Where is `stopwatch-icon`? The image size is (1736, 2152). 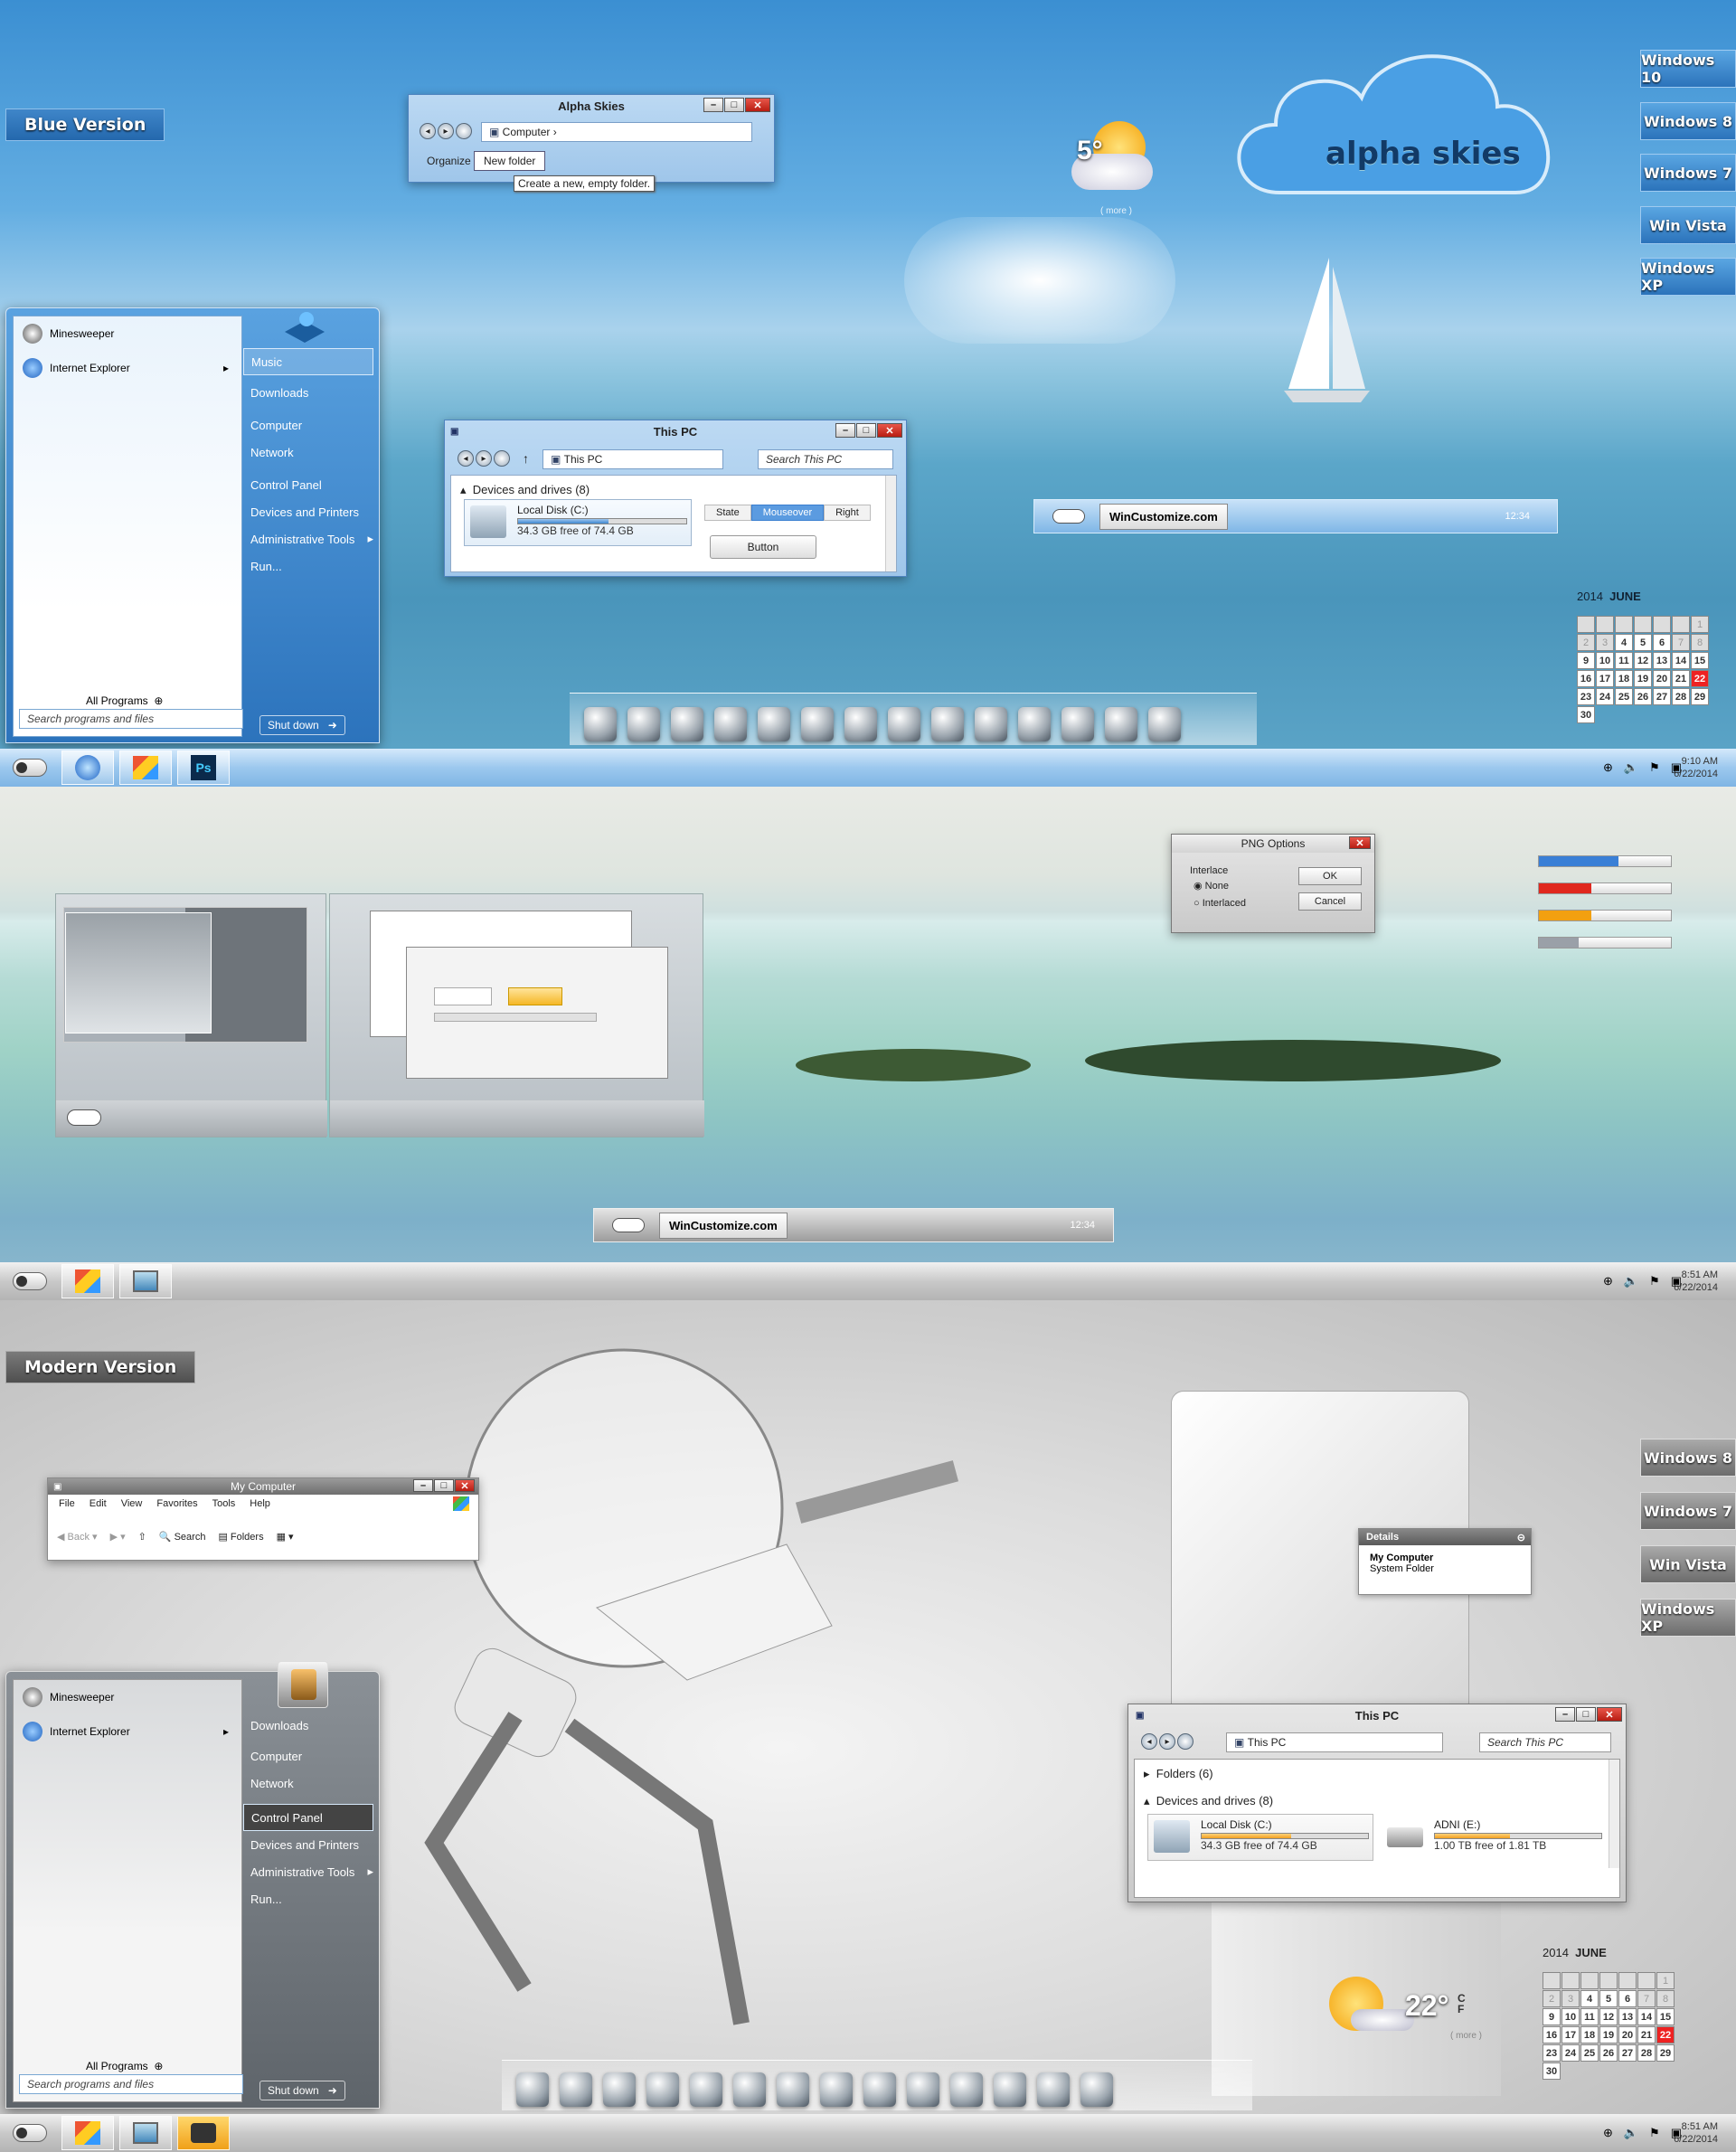 stopwatch-icon is located at coordinates (643, 724).